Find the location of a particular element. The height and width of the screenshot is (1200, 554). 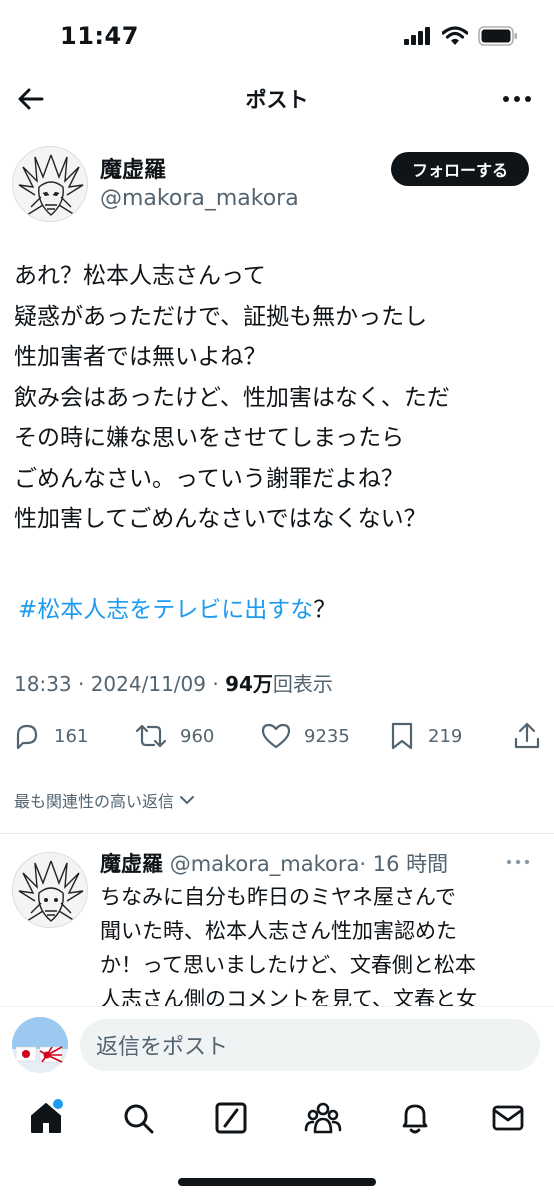

post-text-line: 性加害者では無いよね？ is located at coordinates (140, 357).